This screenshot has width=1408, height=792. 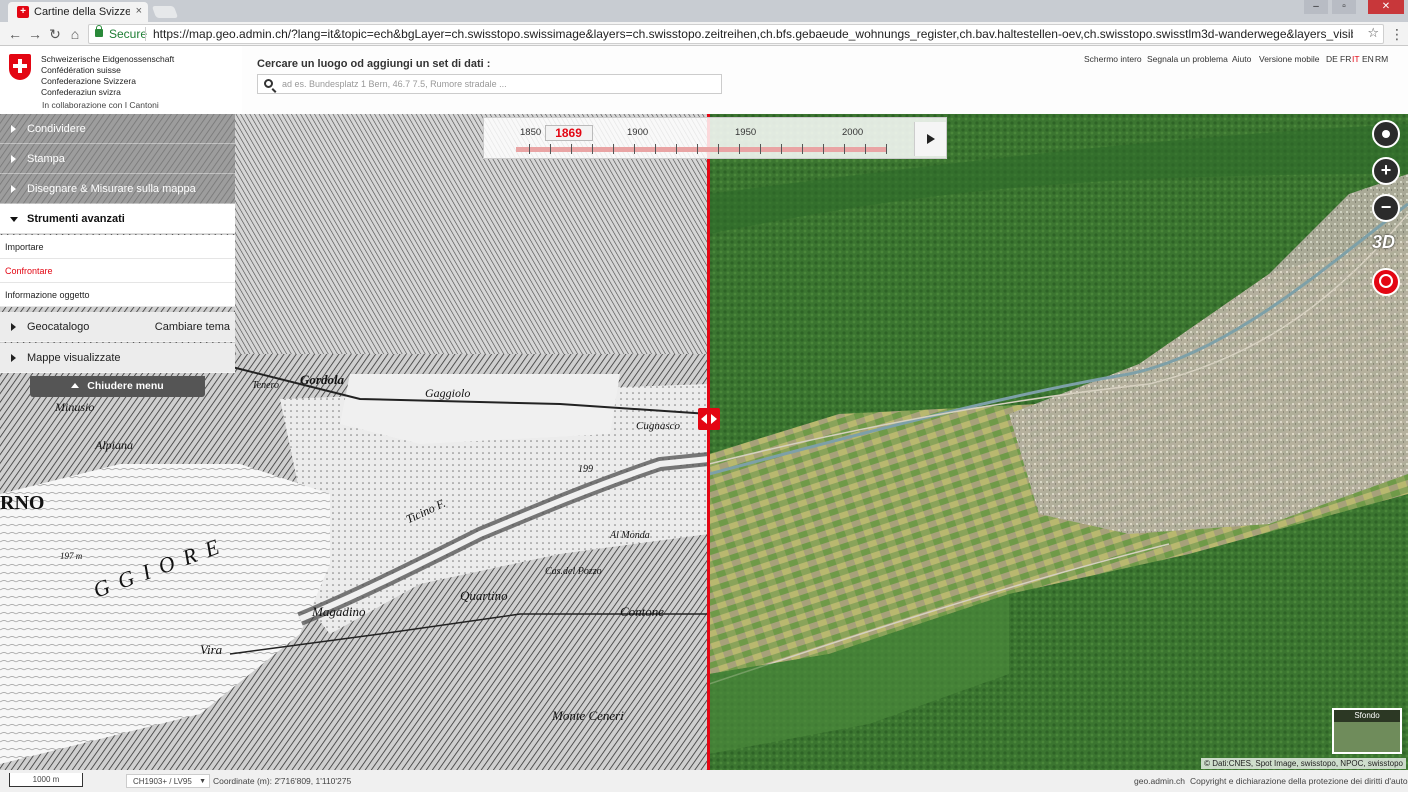 What do you see at coordinates (15, 34) in the screenshot?
I see `back-icon: ←` at bounding box center [15, 34].